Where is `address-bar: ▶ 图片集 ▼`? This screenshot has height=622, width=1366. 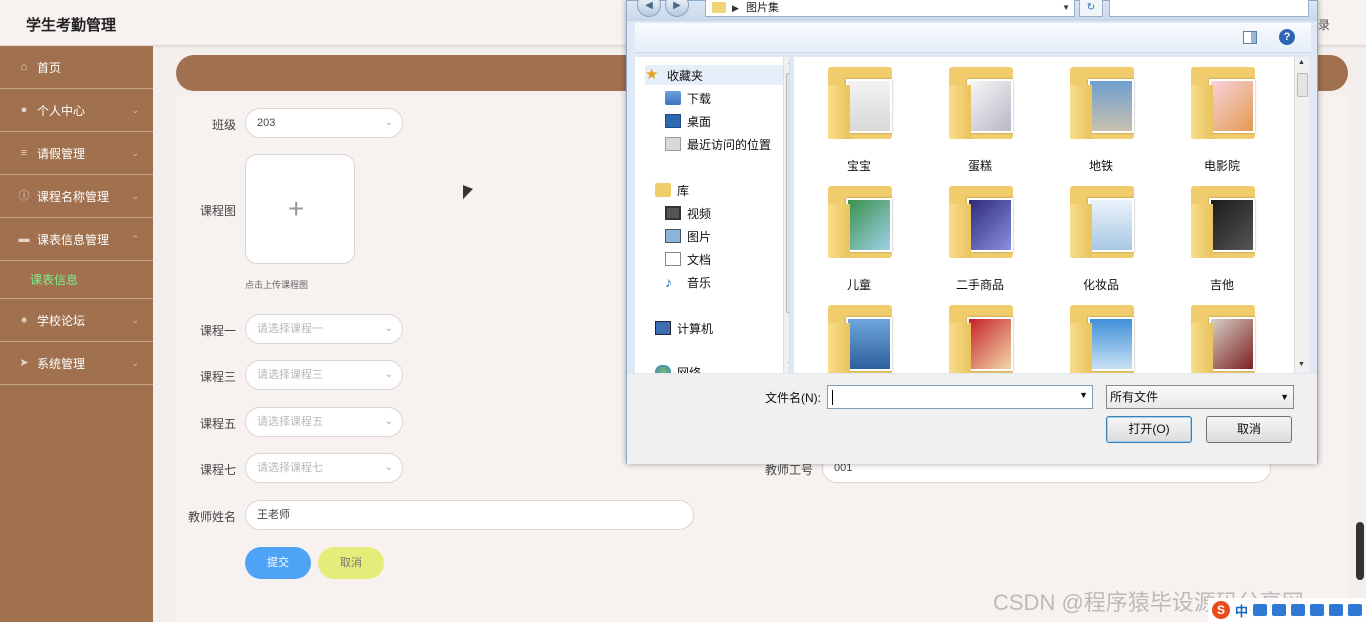
address-bar: ▶ 图片集 ▼ is located at coordinates (890, 8).